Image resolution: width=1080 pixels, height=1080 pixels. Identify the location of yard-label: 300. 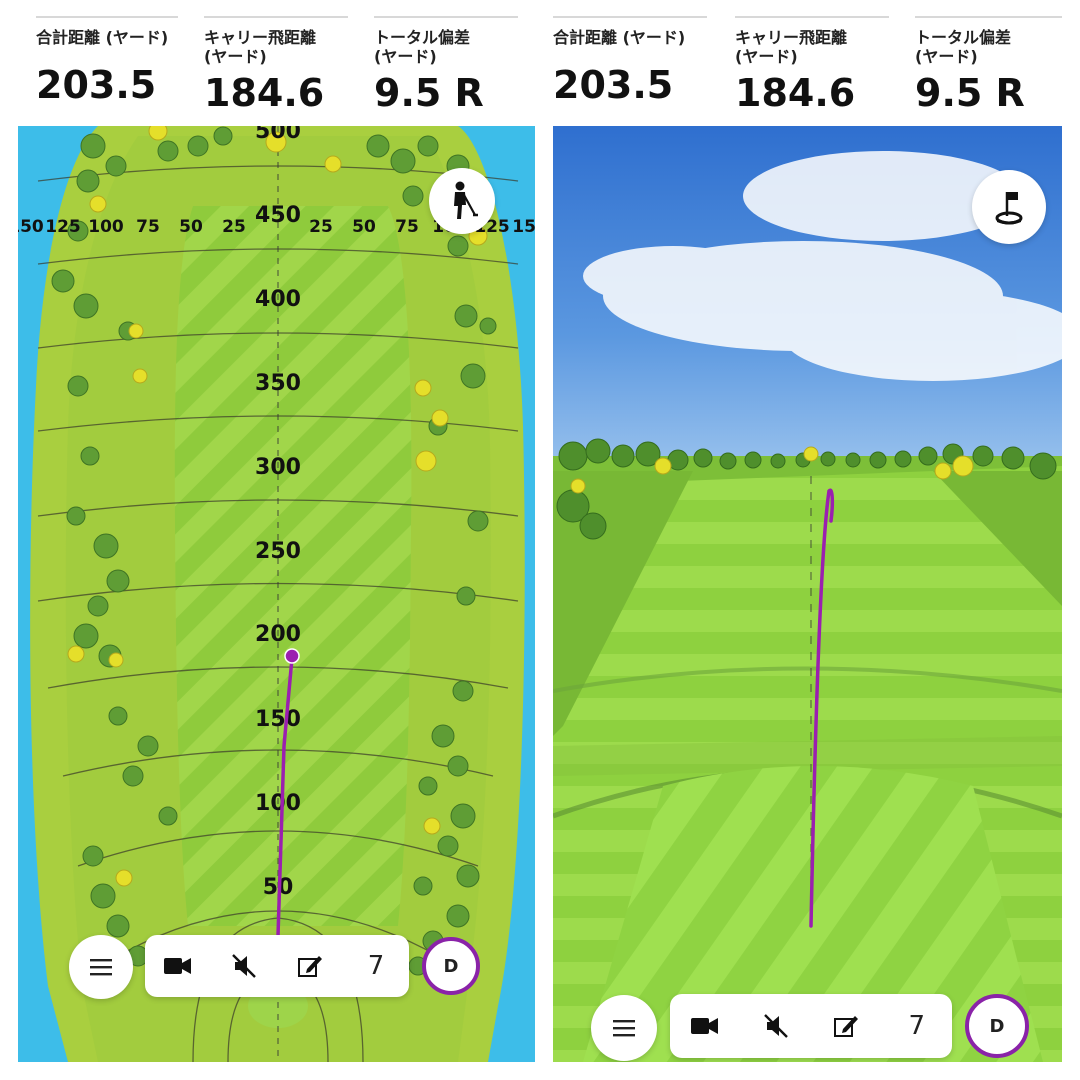
(278, 467).